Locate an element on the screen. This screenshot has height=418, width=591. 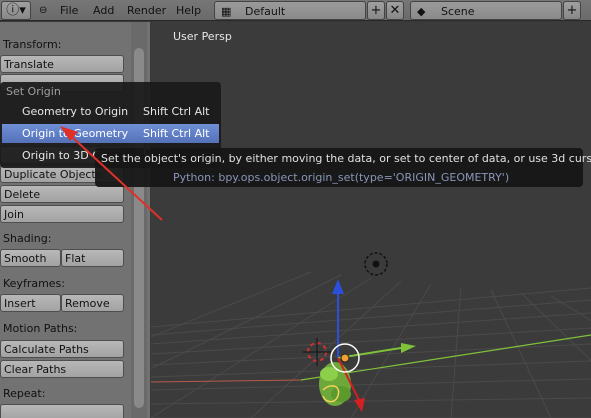
scene-icon: ◆ is located at coordinates (421, 11).